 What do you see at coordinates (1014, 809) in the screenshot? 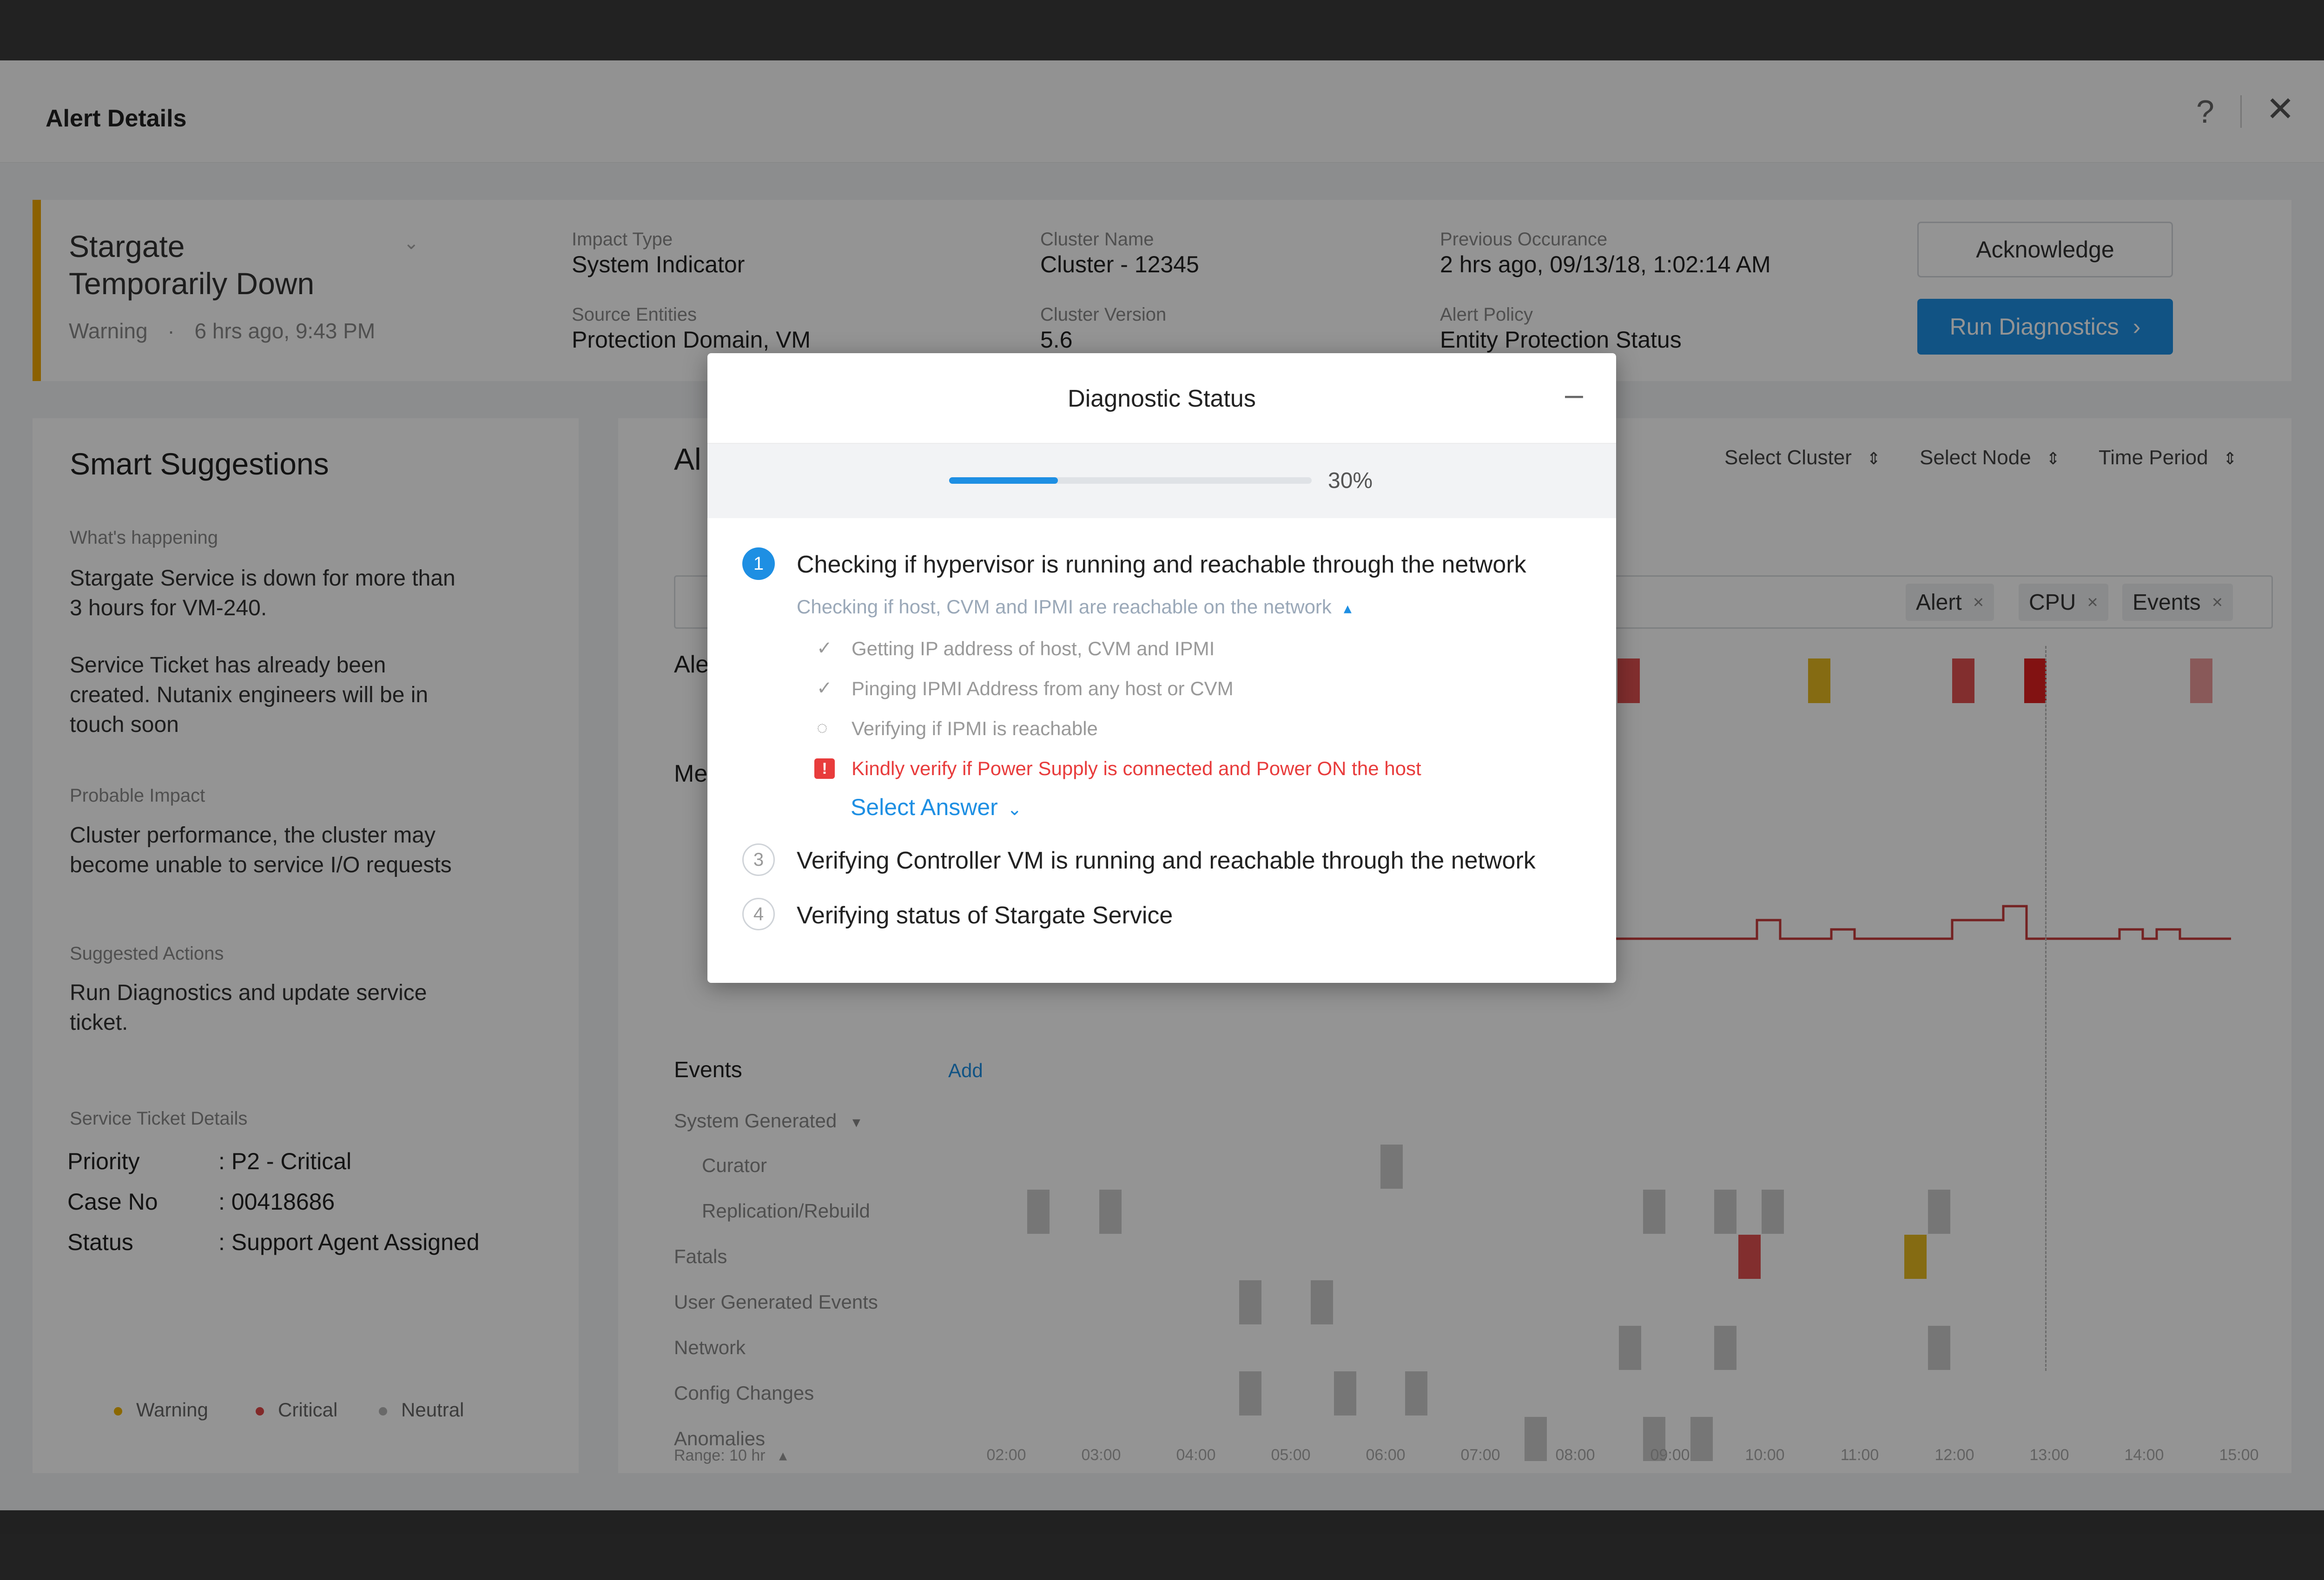
I see `chevron-down-icon: ⌄` at bounding box center [1014, 809].